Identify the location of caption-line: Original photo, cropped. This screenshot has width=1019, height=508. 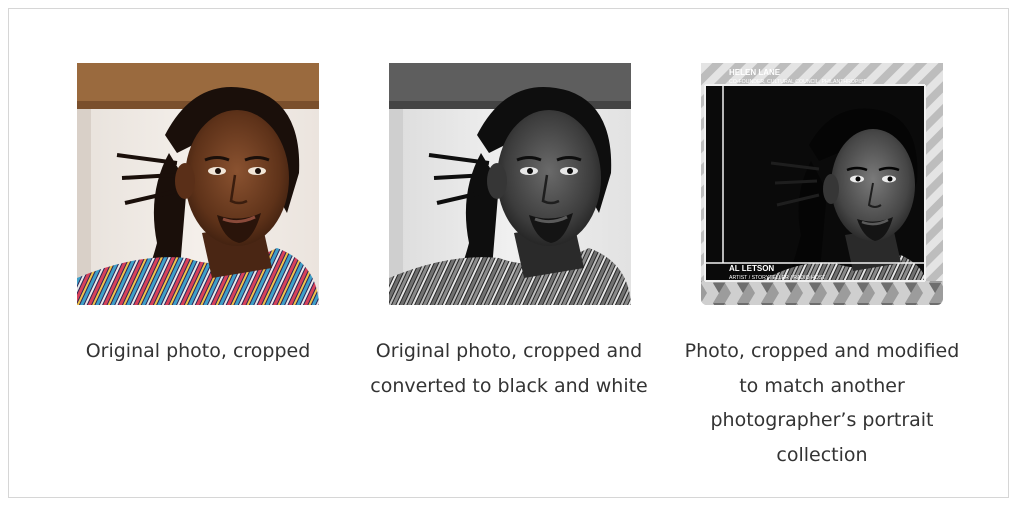
(198, 351).